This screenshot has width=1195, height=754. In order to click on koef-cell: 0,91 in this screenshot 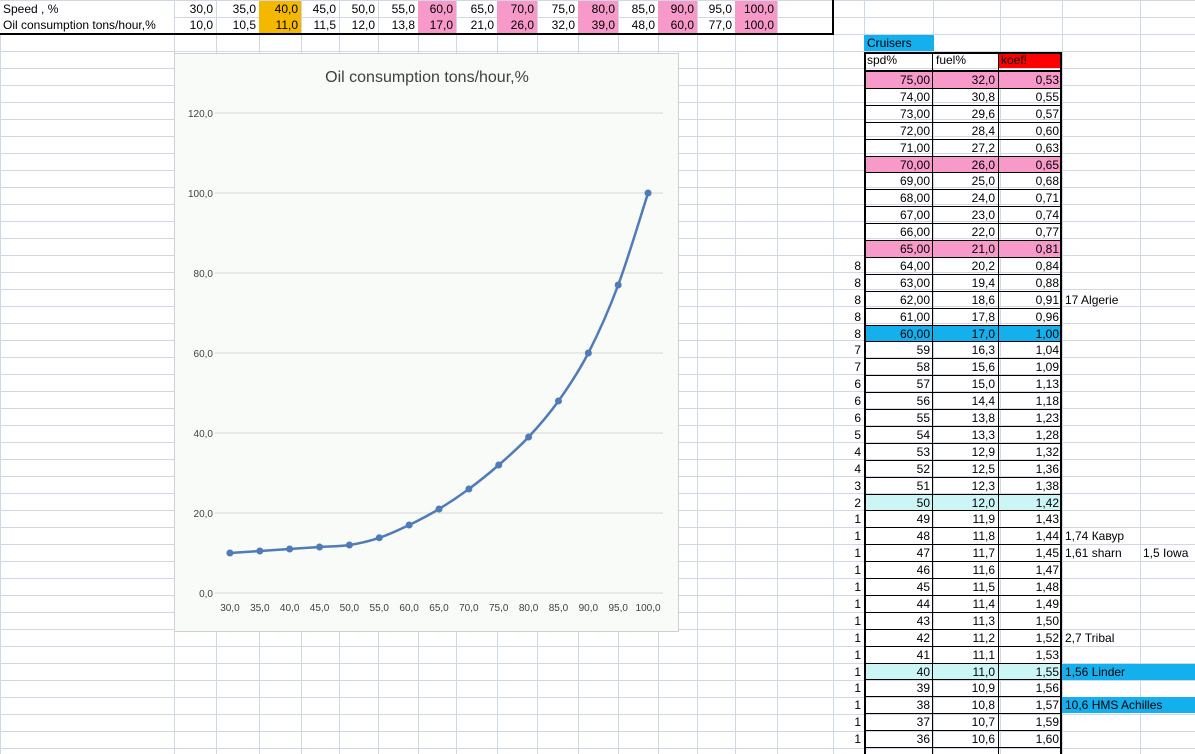, I will do `click(1030, 300)`.